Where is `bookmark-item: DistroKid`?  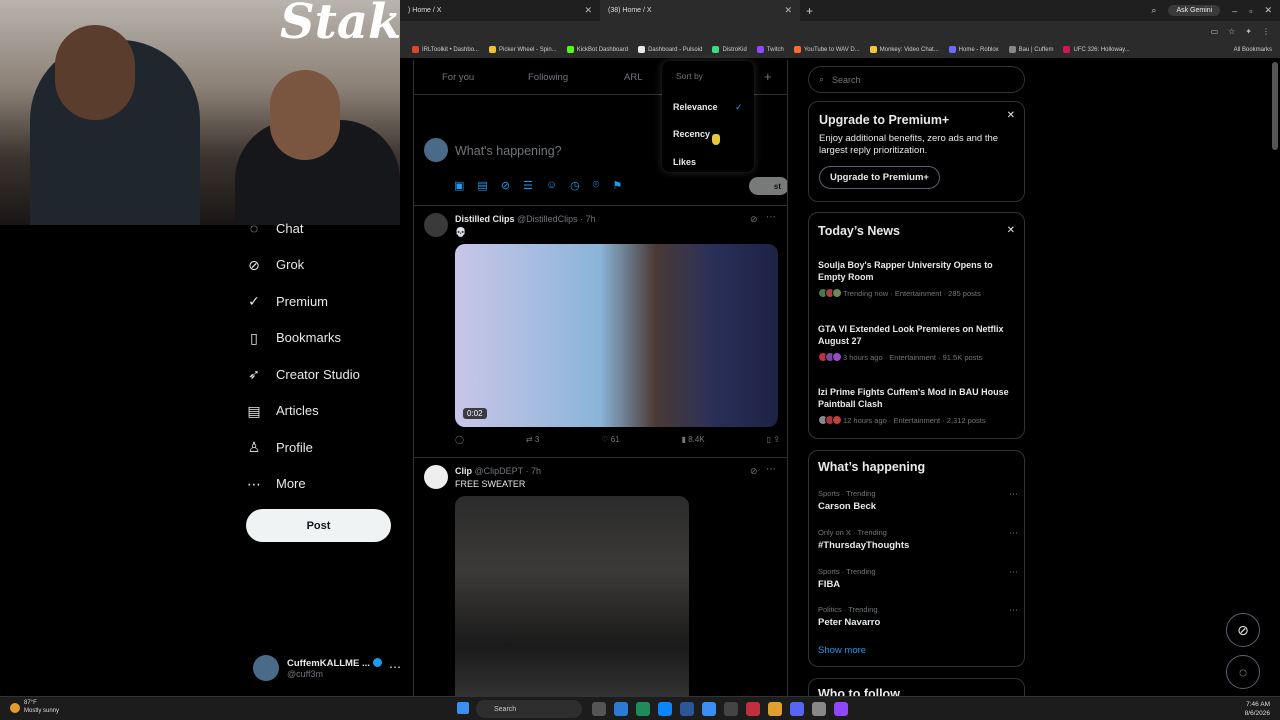
bookmark-item: DistroKid is located at coordinates (729, 49).